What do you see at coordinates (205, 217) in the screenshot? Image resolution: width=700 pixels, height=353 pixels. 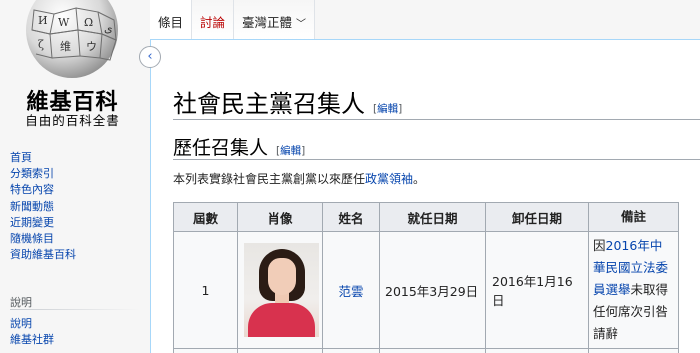 I see `header-term: 屆數` at bounding box center [205, 217].